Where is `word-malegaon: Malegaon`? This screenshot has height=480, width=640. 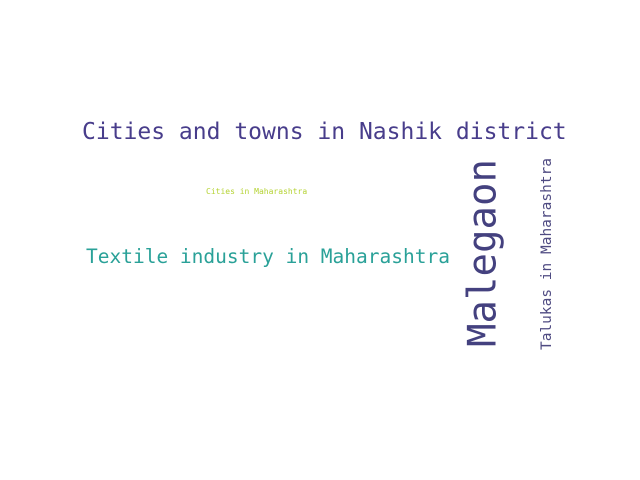
word-malegaon: Malegaon is located at coordinates (483, 253).